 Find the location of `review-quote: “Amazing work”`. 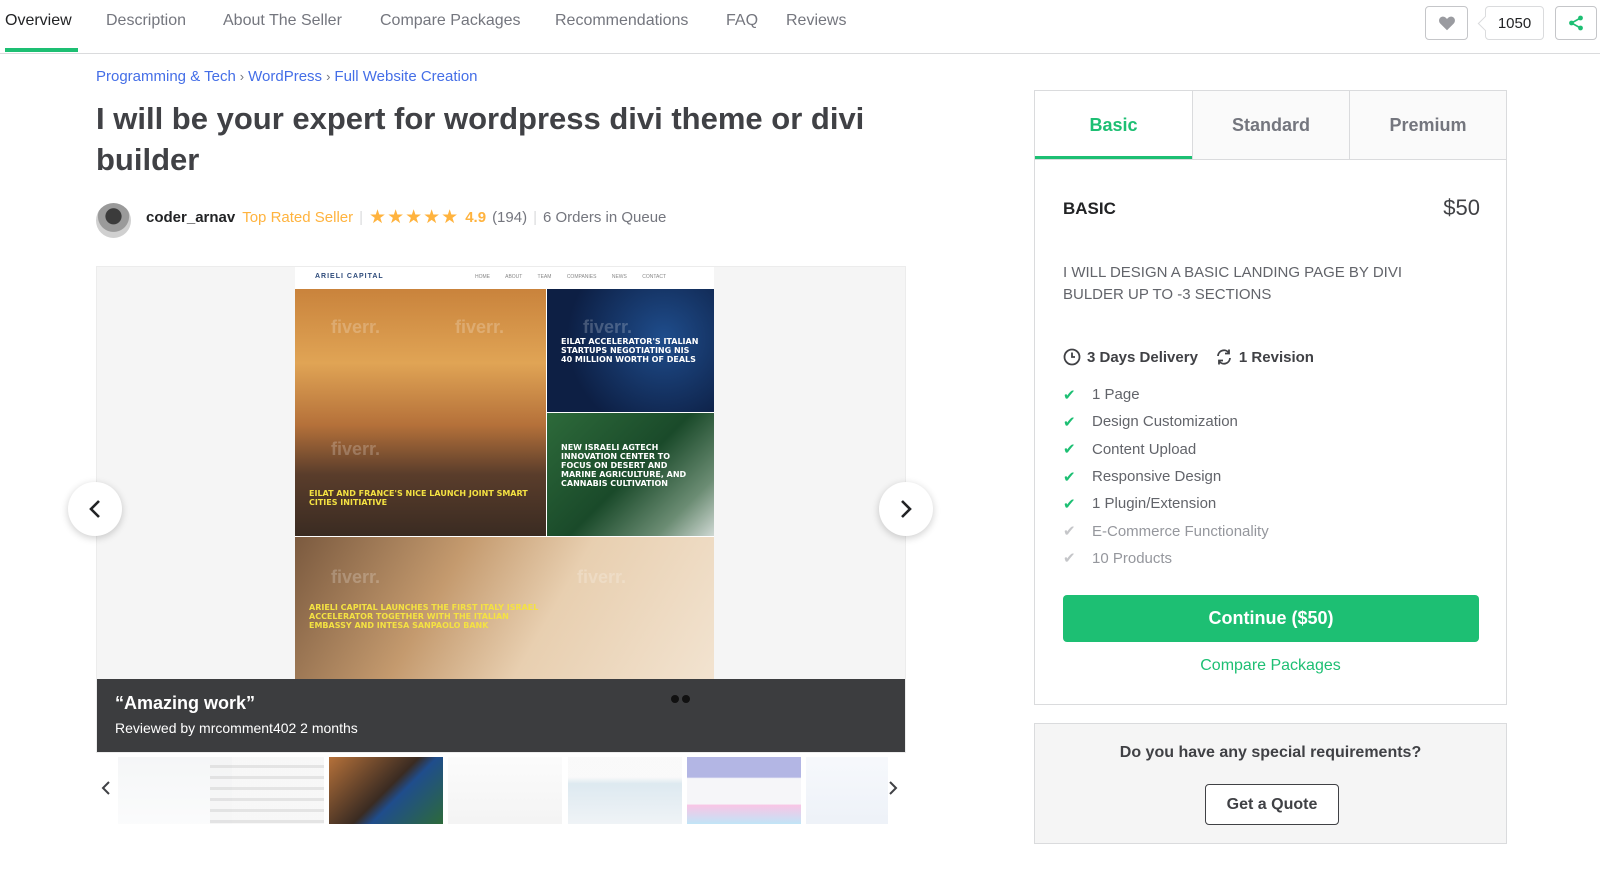

review-quote: “Amazing work” is located at coordinates (185, 703).